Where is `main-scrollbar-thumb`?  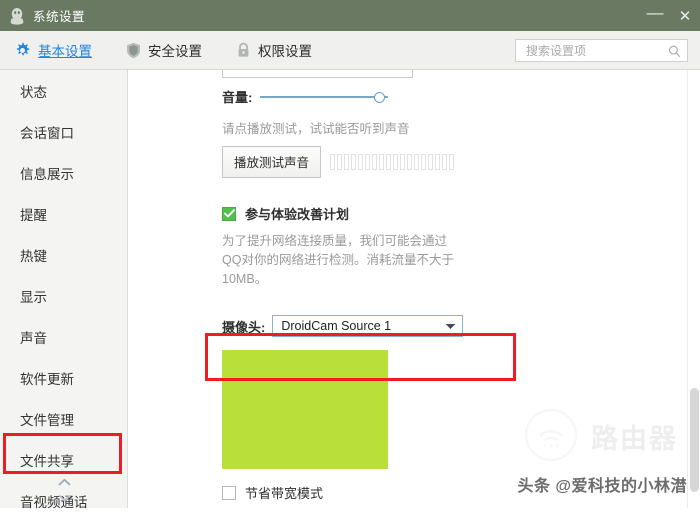
main-scrollbar-thumb is located at coordinates (694, 440).